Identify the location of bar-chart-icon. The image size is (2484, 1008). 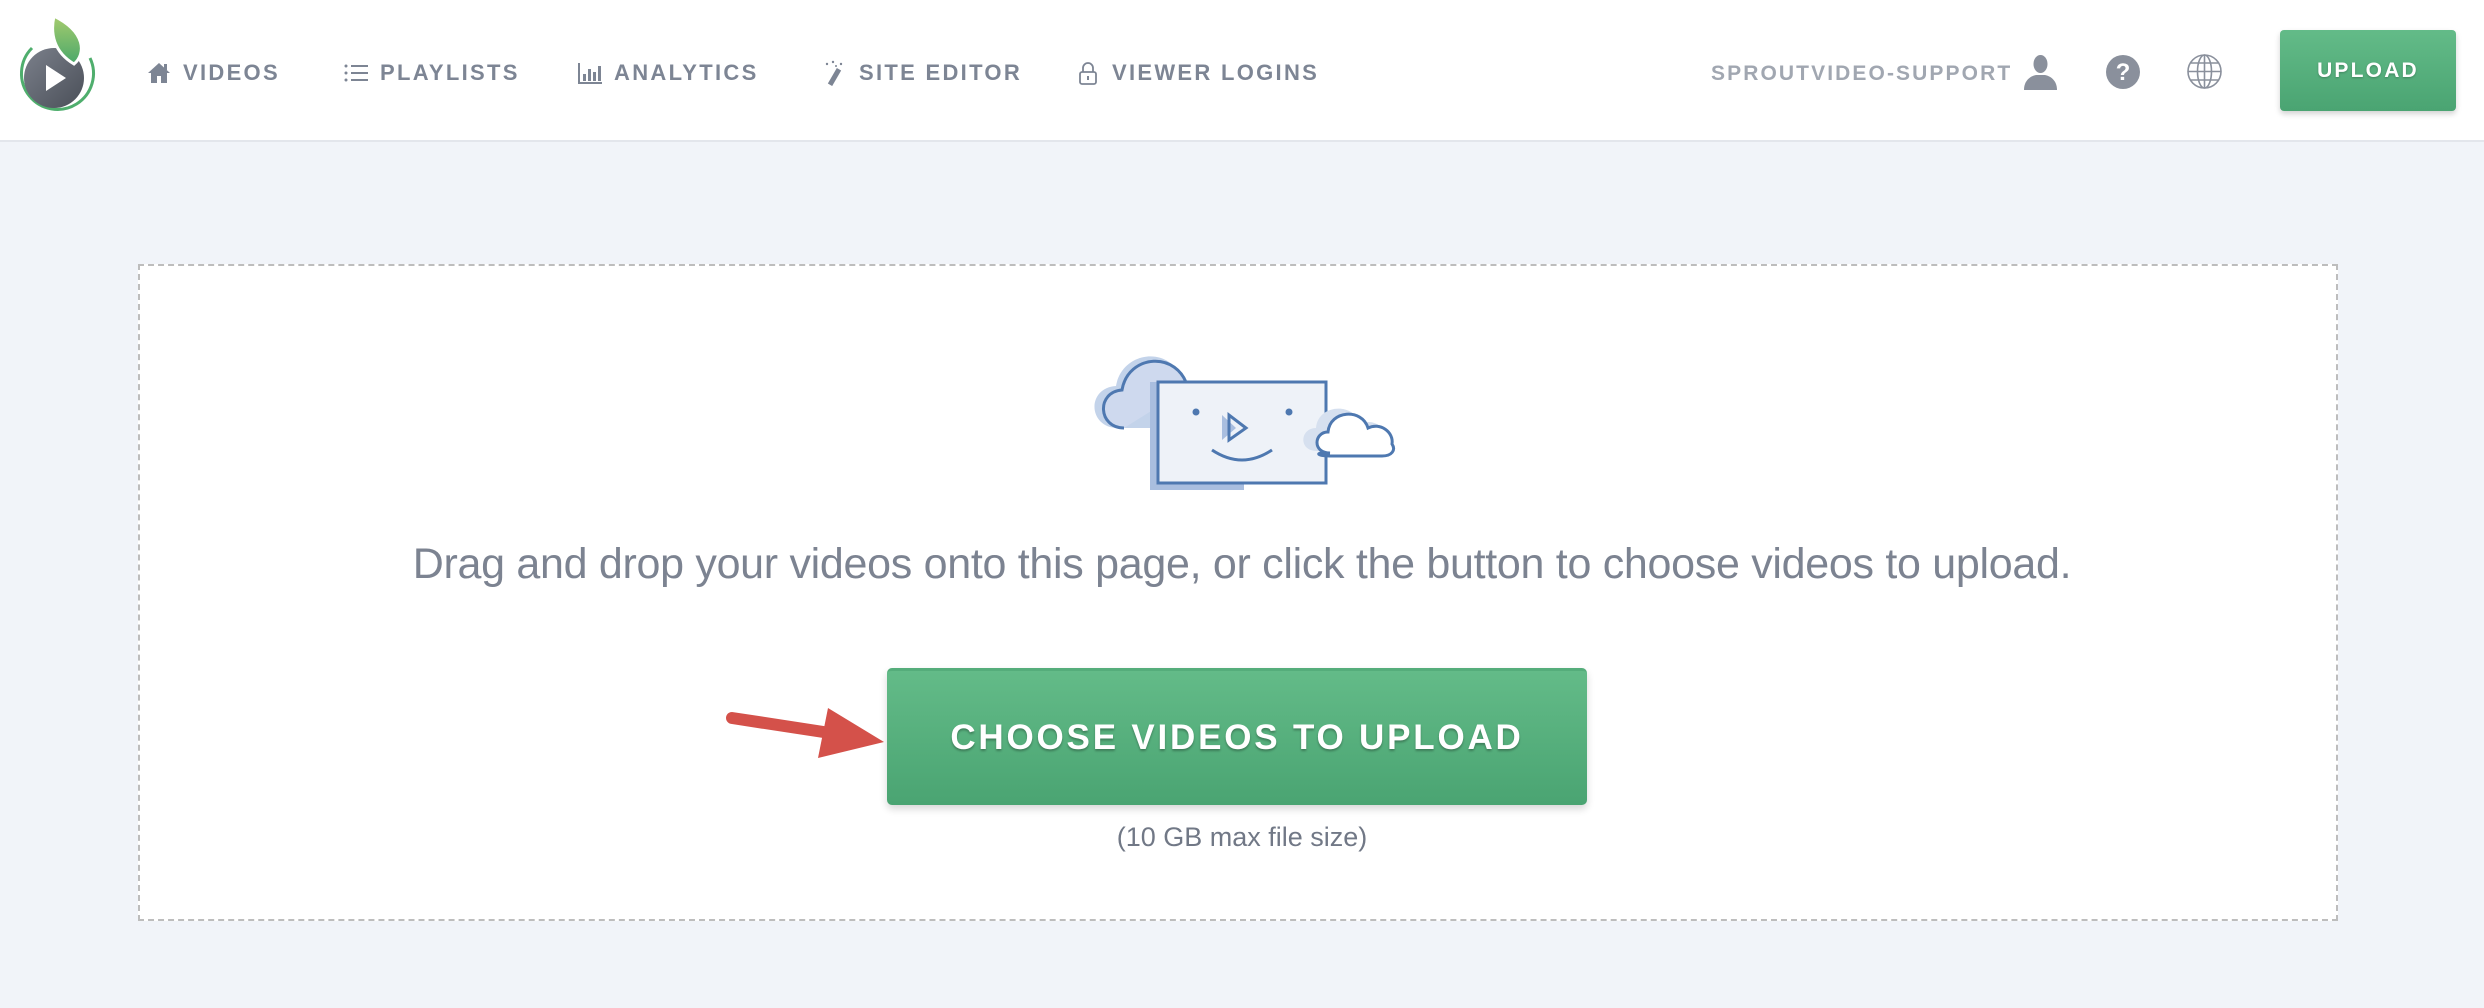
(590, 73).